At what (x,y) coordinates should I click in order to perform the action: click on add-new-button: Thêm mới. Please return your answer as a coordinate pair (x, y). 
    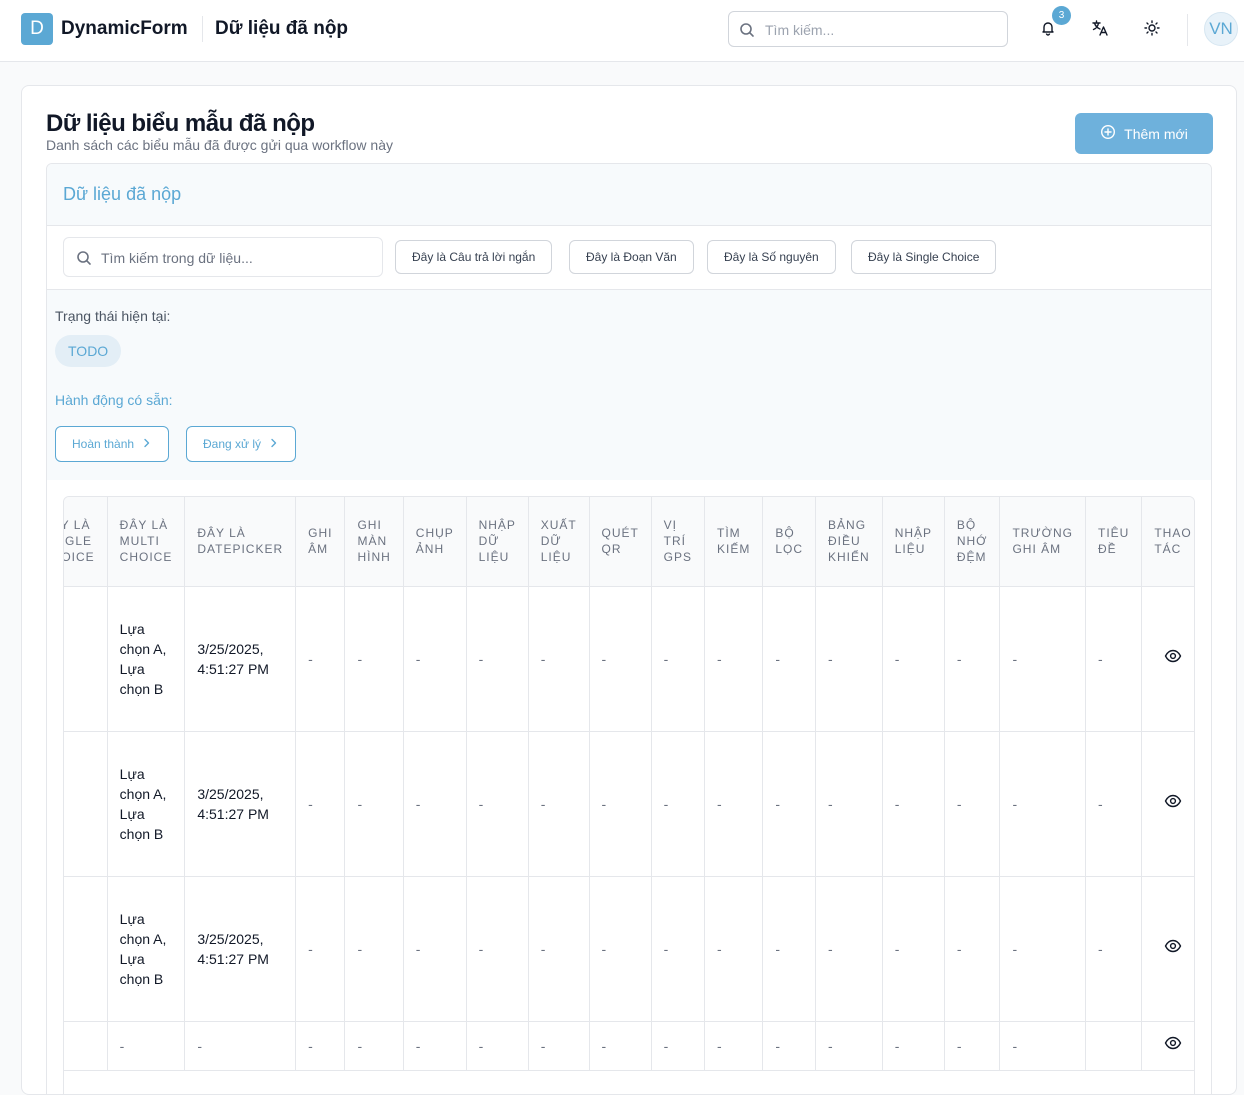
    Looking at the image, I should click on (1144, 133).